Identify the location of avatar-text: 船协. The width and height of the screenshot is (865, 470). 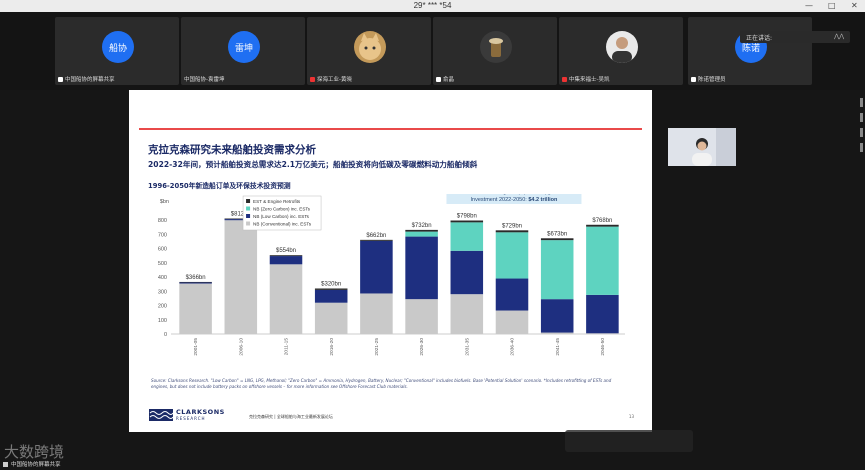
(117, 48).